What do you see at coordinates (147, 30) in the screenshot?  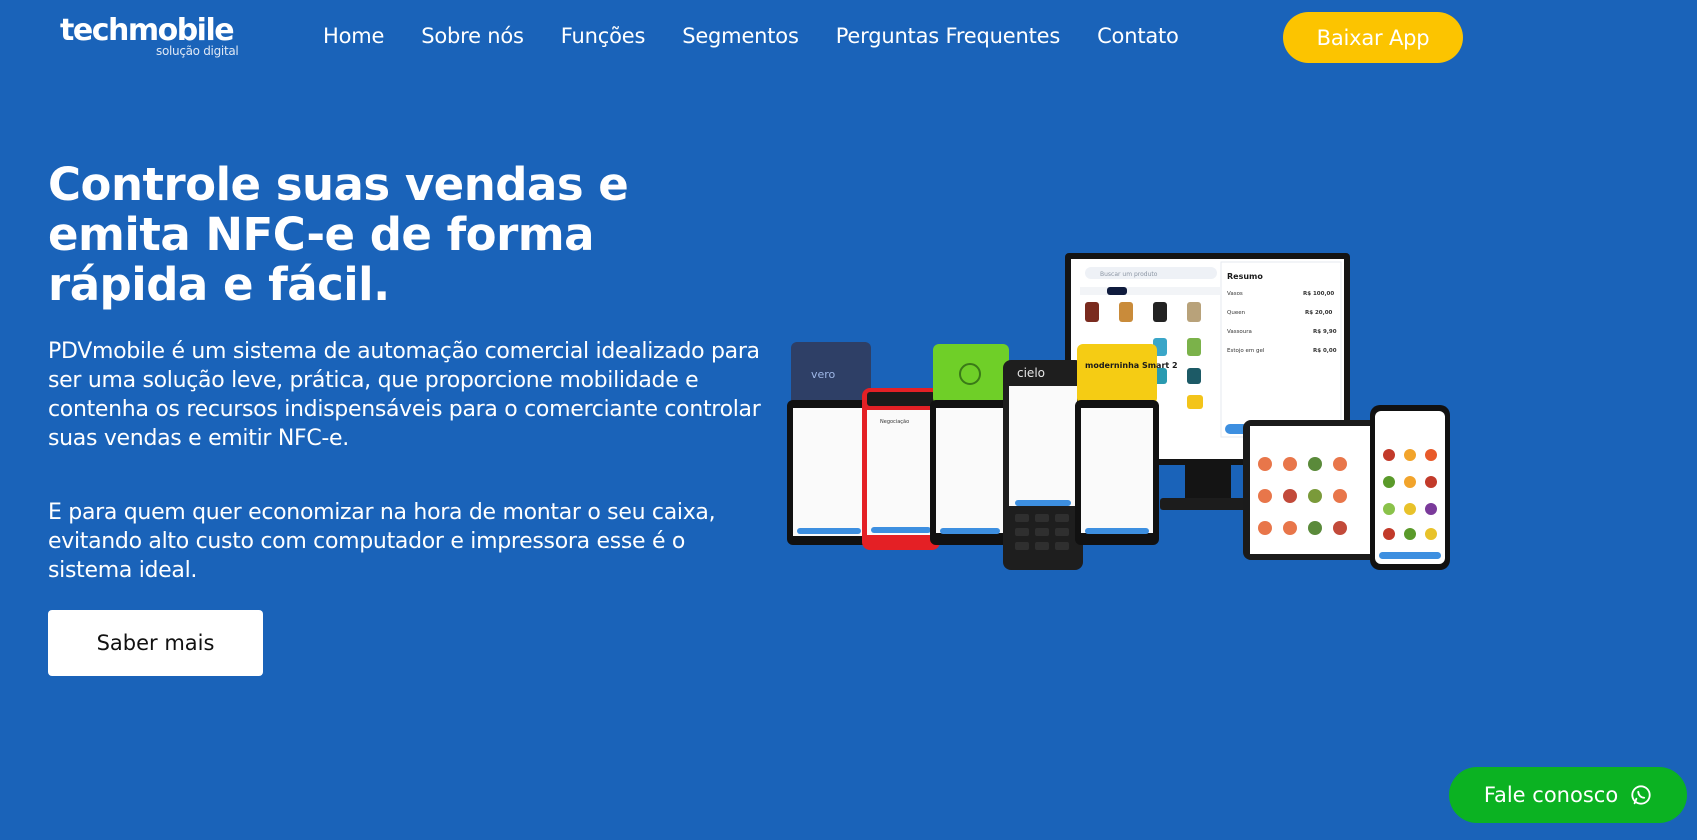 I see `logo-text: techmobile` at bounding box center [147, 30].